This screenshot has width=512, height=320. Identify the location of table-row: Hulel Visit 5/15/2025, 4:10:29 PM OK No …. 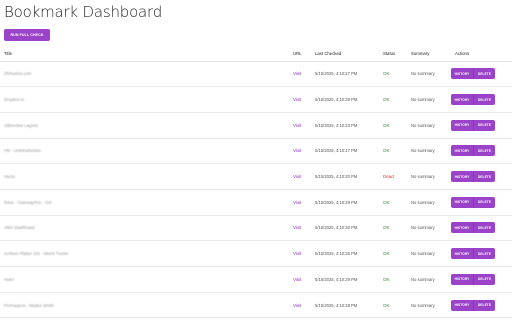
(256, 279).